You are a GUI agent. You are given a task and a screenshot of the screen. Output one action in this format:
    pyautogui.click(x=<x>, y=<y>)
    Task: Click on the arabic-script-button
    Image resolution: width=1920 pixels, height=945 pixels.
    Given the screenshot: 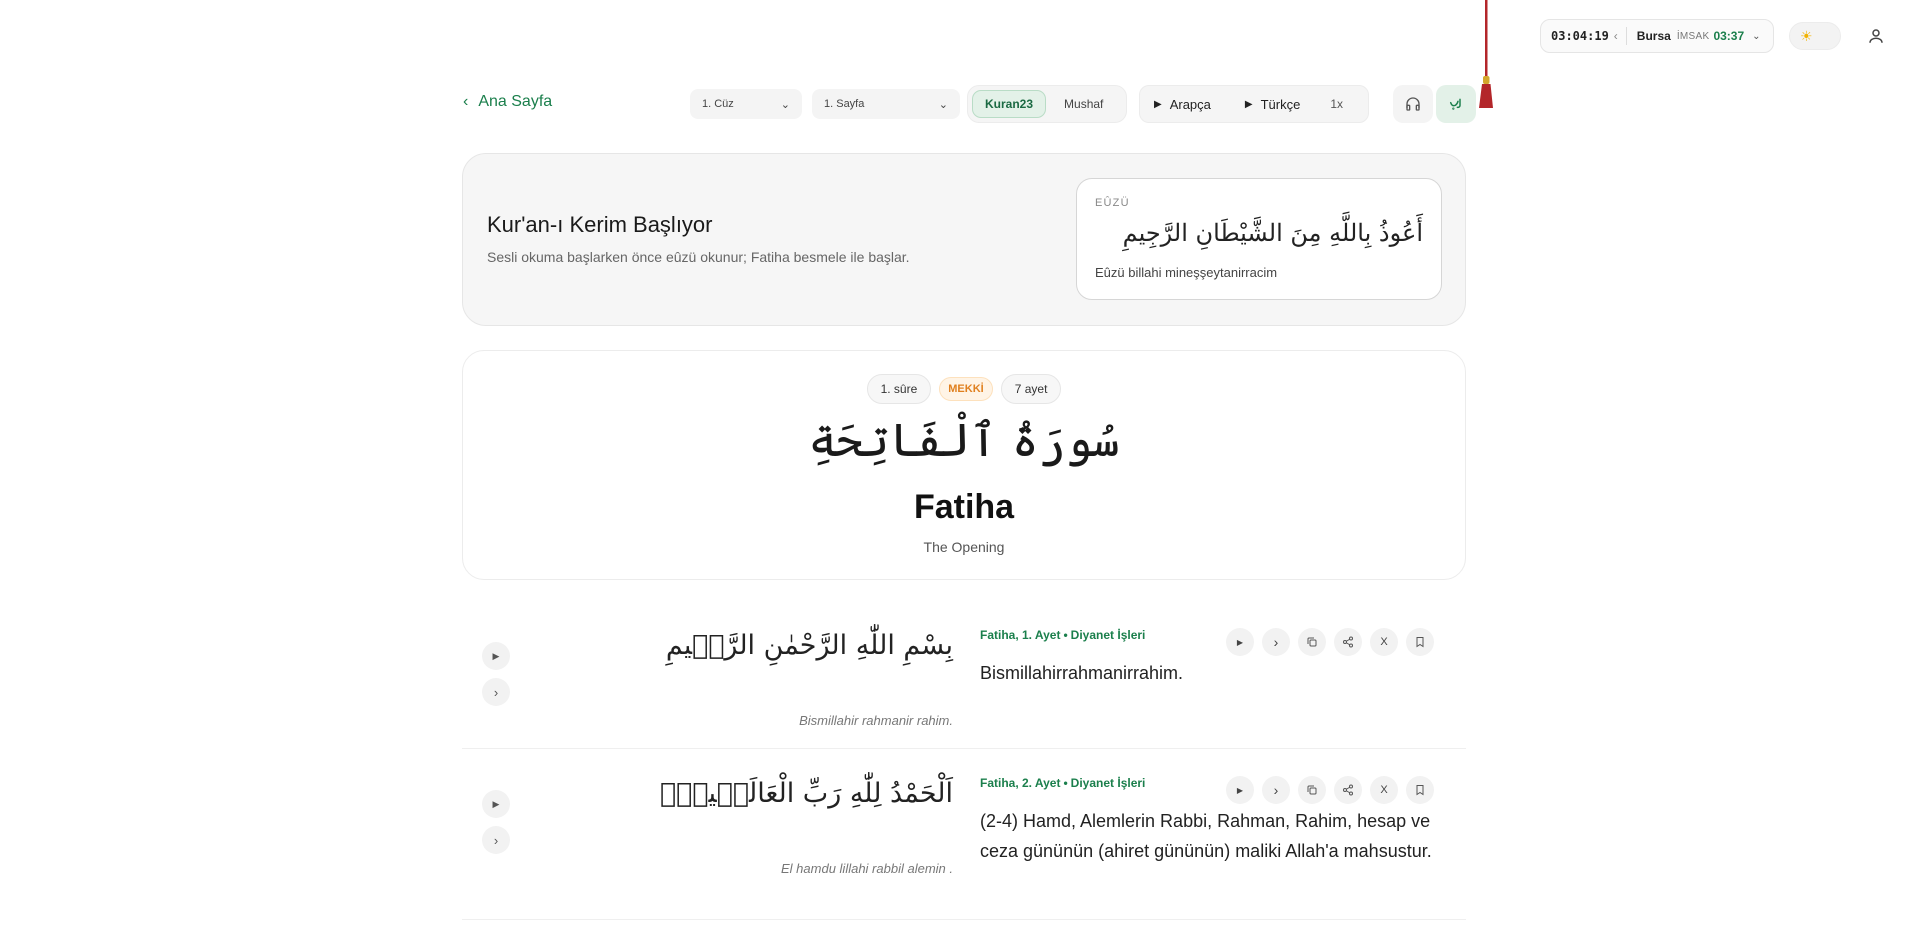 What is the action you would take?
    pyautogui.click(x=1456, y=104)
    